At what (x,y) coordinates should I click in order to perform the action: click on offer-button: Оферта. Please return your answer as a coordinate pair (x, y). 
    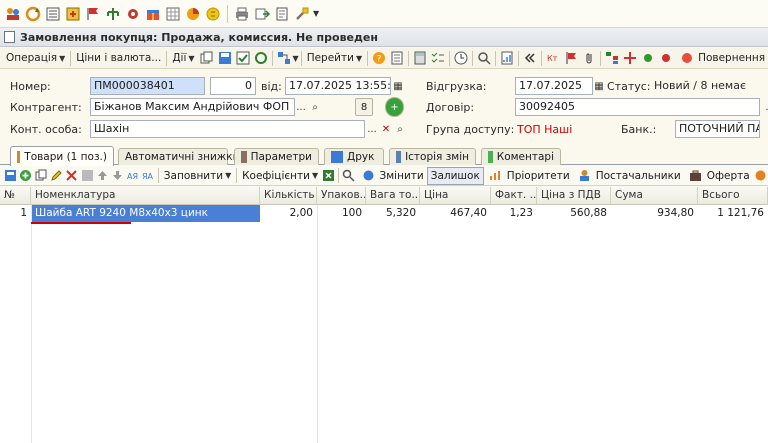
    Looking at the image, I should click on (718, 176).